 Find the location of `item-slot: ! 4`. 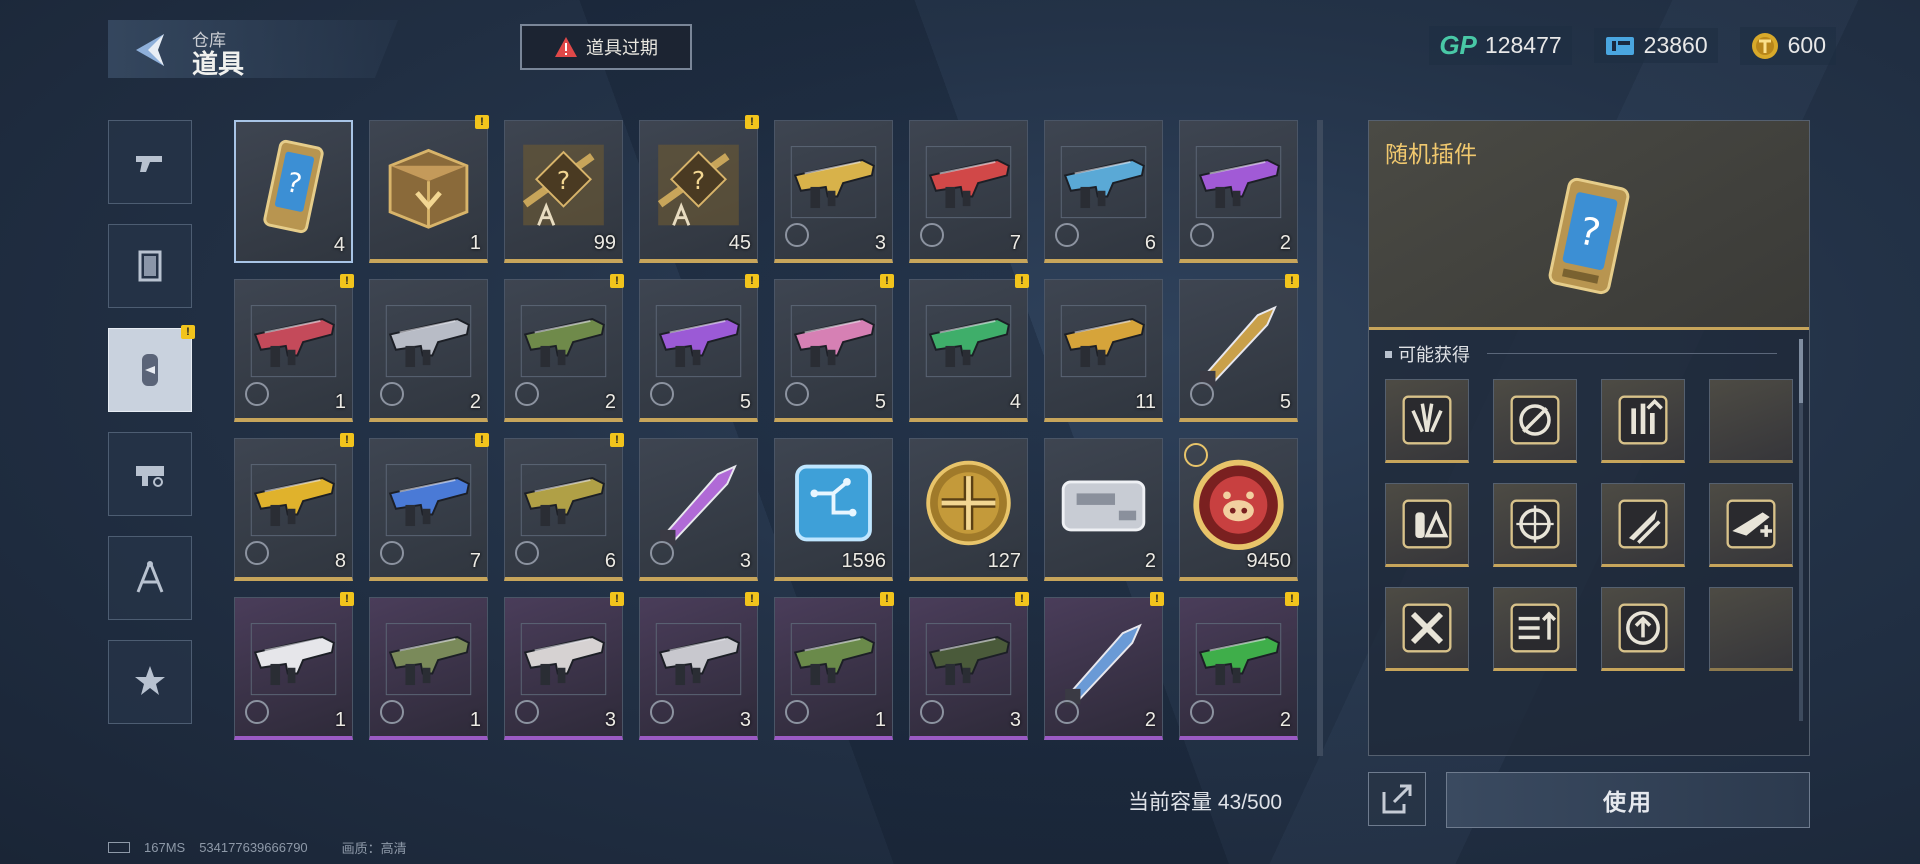

item-slot: ! 4 is located at coordinates (969, 348).